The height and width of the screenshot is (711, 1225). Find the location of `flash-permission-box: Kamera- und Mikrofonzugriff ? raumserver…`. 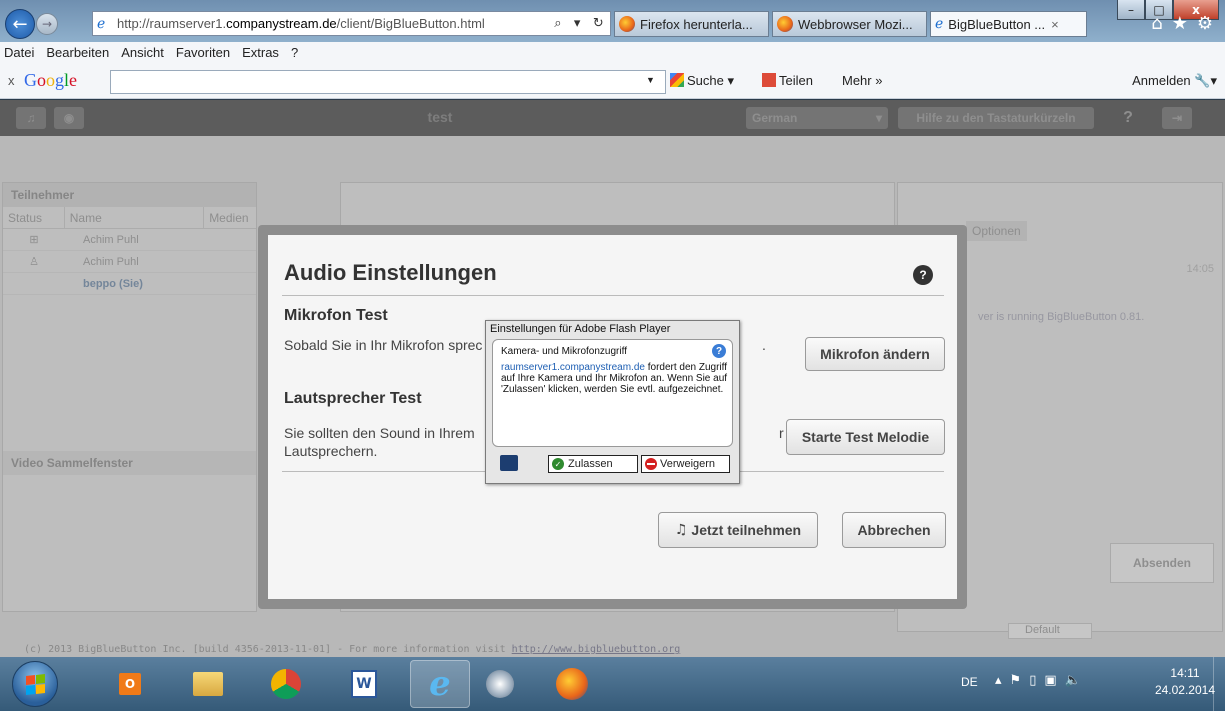

flash-permission-box: Kamera- und Mikrofonzugriff ? raumserver… is located at coordinates (612, 393).